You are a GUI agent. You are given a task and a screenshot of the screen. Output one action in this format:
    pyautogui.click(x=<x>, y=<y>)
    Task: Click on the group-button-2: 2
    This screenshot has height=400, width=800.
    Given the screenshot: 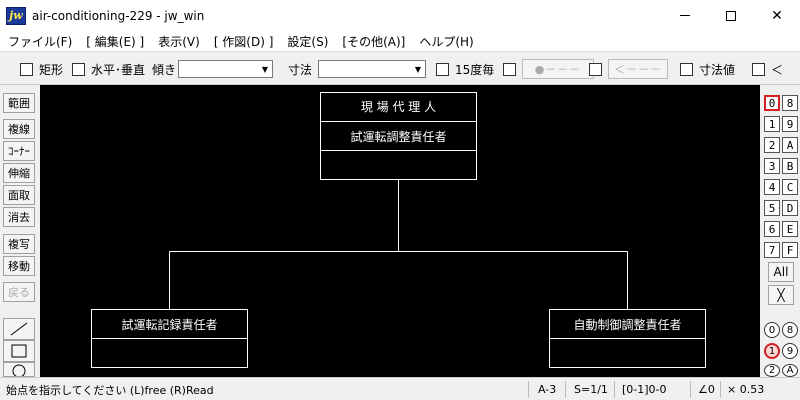 What is the action you would take?
    pyautogui.click(x=772, y=370)
    